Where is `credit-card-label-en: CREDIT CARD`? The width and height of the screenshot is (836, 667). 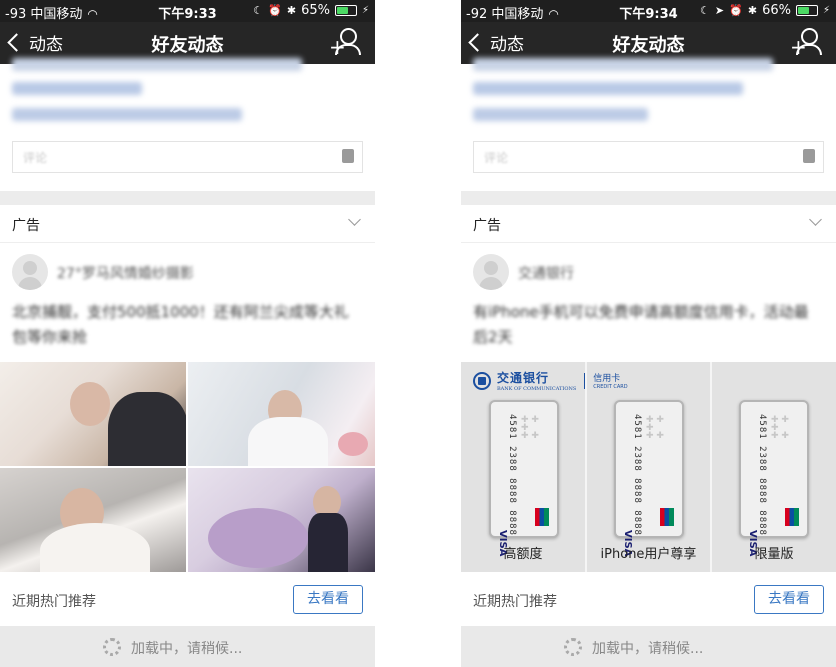
credit-card-label-en: CREDIT CARD is located at coordinates (610, 387).